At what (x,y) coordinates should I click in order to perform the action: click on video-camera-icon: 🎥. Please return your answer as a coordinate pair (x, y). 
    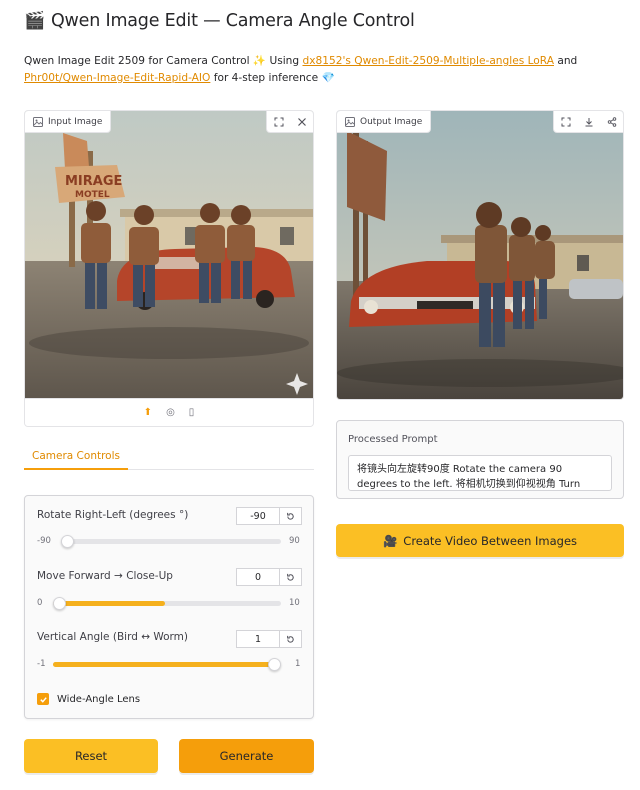
    Looking at the image, I should click on (390, 540).